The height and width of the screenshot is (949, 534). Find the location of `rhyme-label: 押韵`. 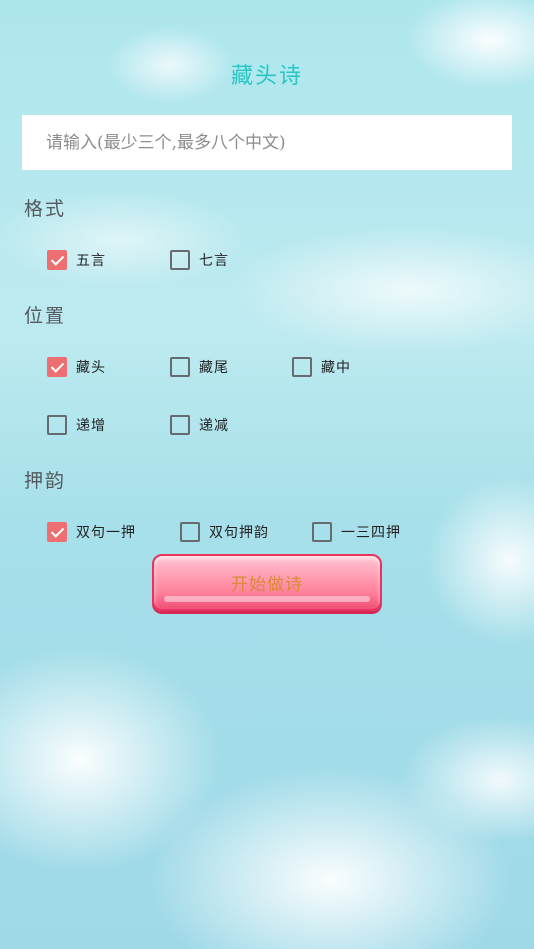

rhyme-label: 押韵 is located at coordinates (45, 481).